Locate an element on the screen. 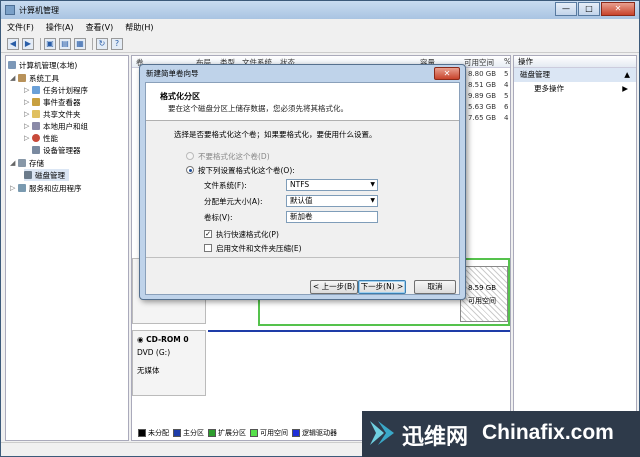 This screenshot has height=457, width=640. submenu-arrow-icon: ▶ is located at coordinates (625, 88).